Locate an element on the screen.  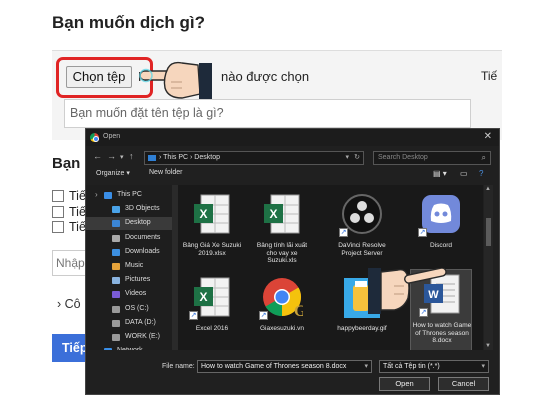
nav-item: Network is located at coordinates (129, 347).